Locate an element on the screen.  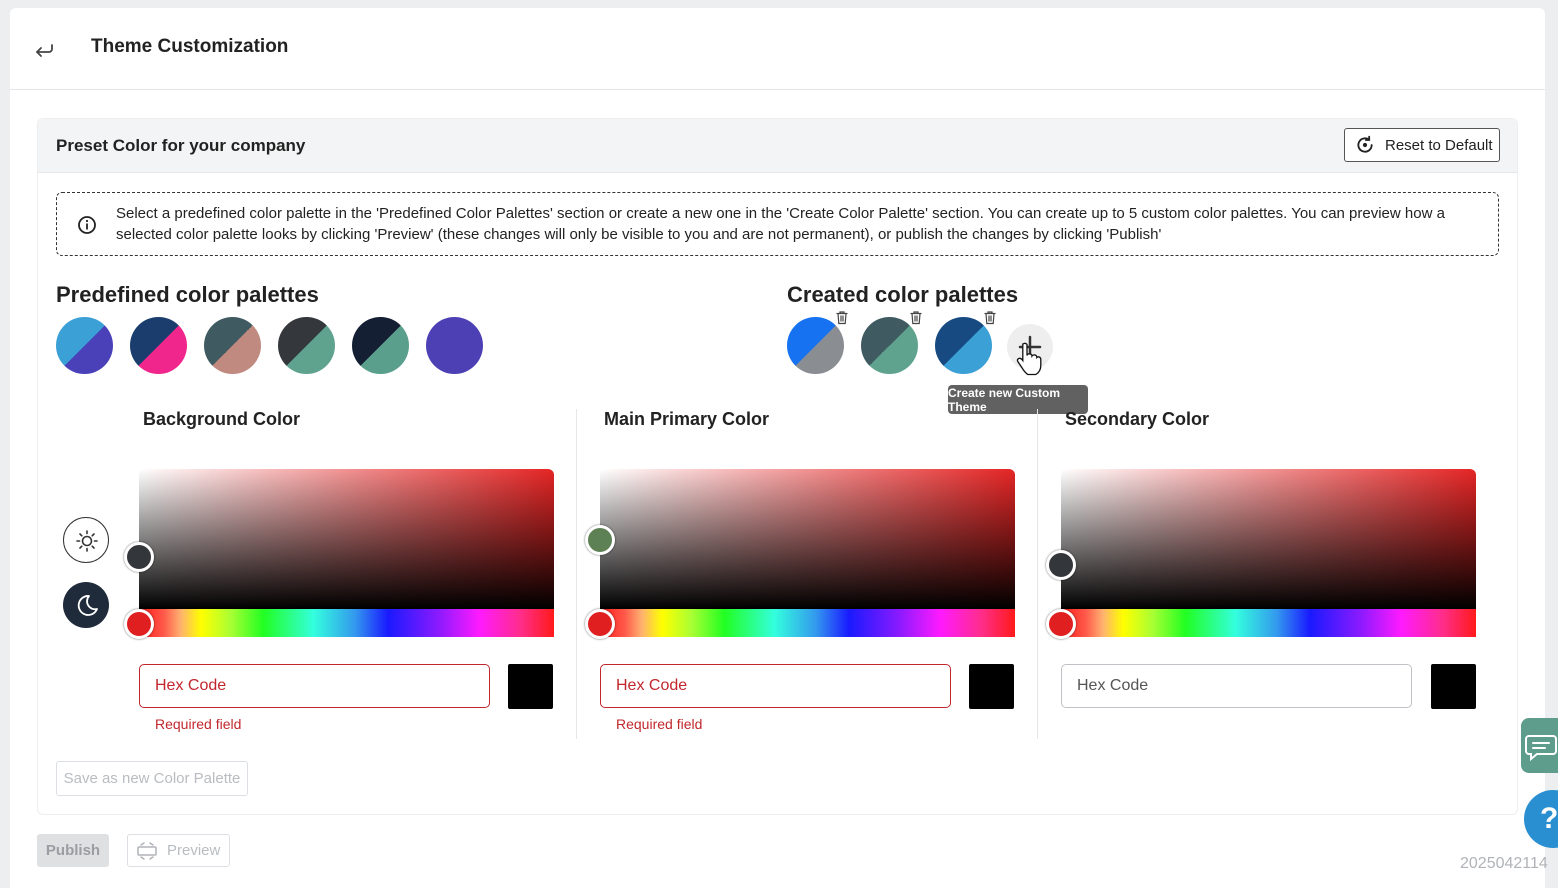
secondary-color-preview is located at coordinates (1453, 686).